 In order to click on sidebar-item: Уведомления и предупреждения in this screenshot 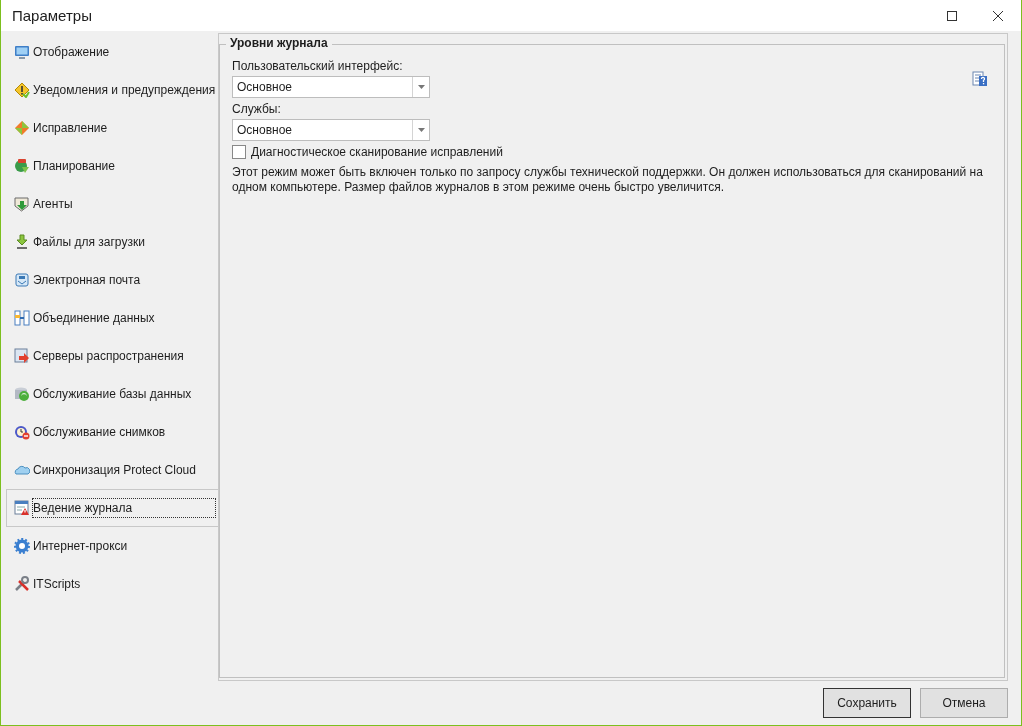, I will do `click(109, 90)`.